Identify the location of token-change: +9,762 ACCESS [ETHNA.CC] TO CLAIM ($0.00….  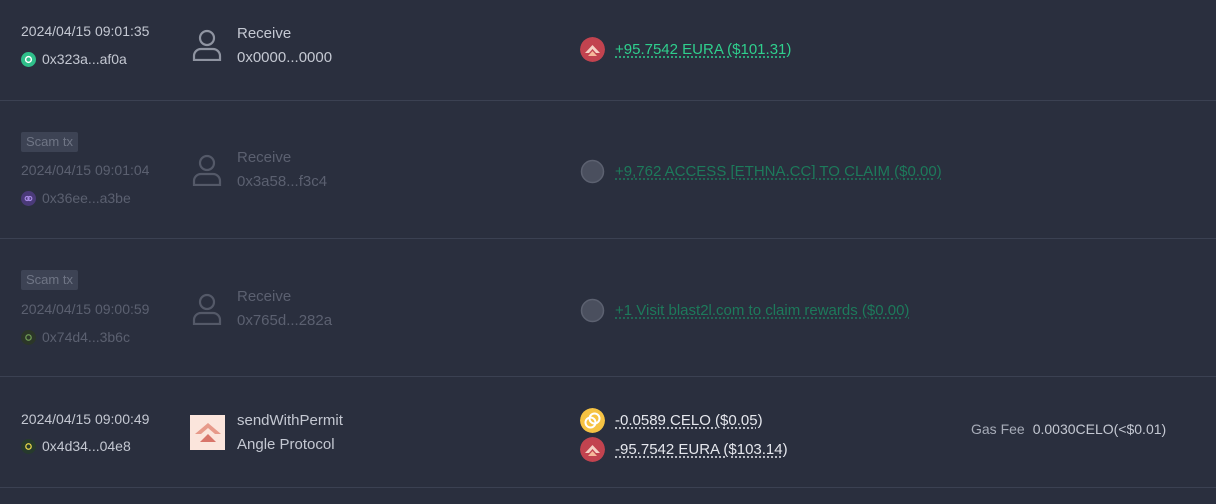
(761, 171).